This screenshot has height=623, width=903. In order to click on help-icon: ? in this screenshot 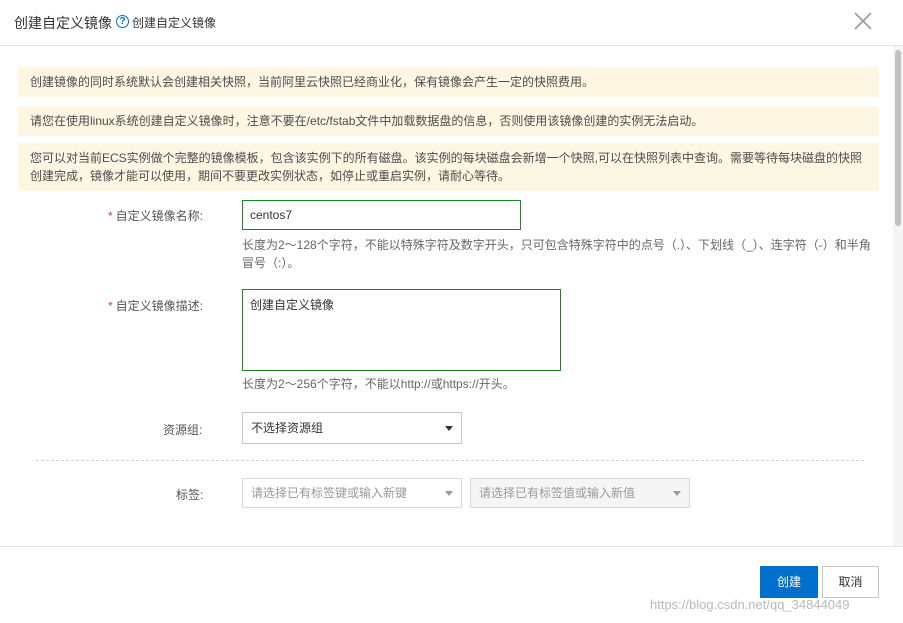, I will do `click(122, 21)`.